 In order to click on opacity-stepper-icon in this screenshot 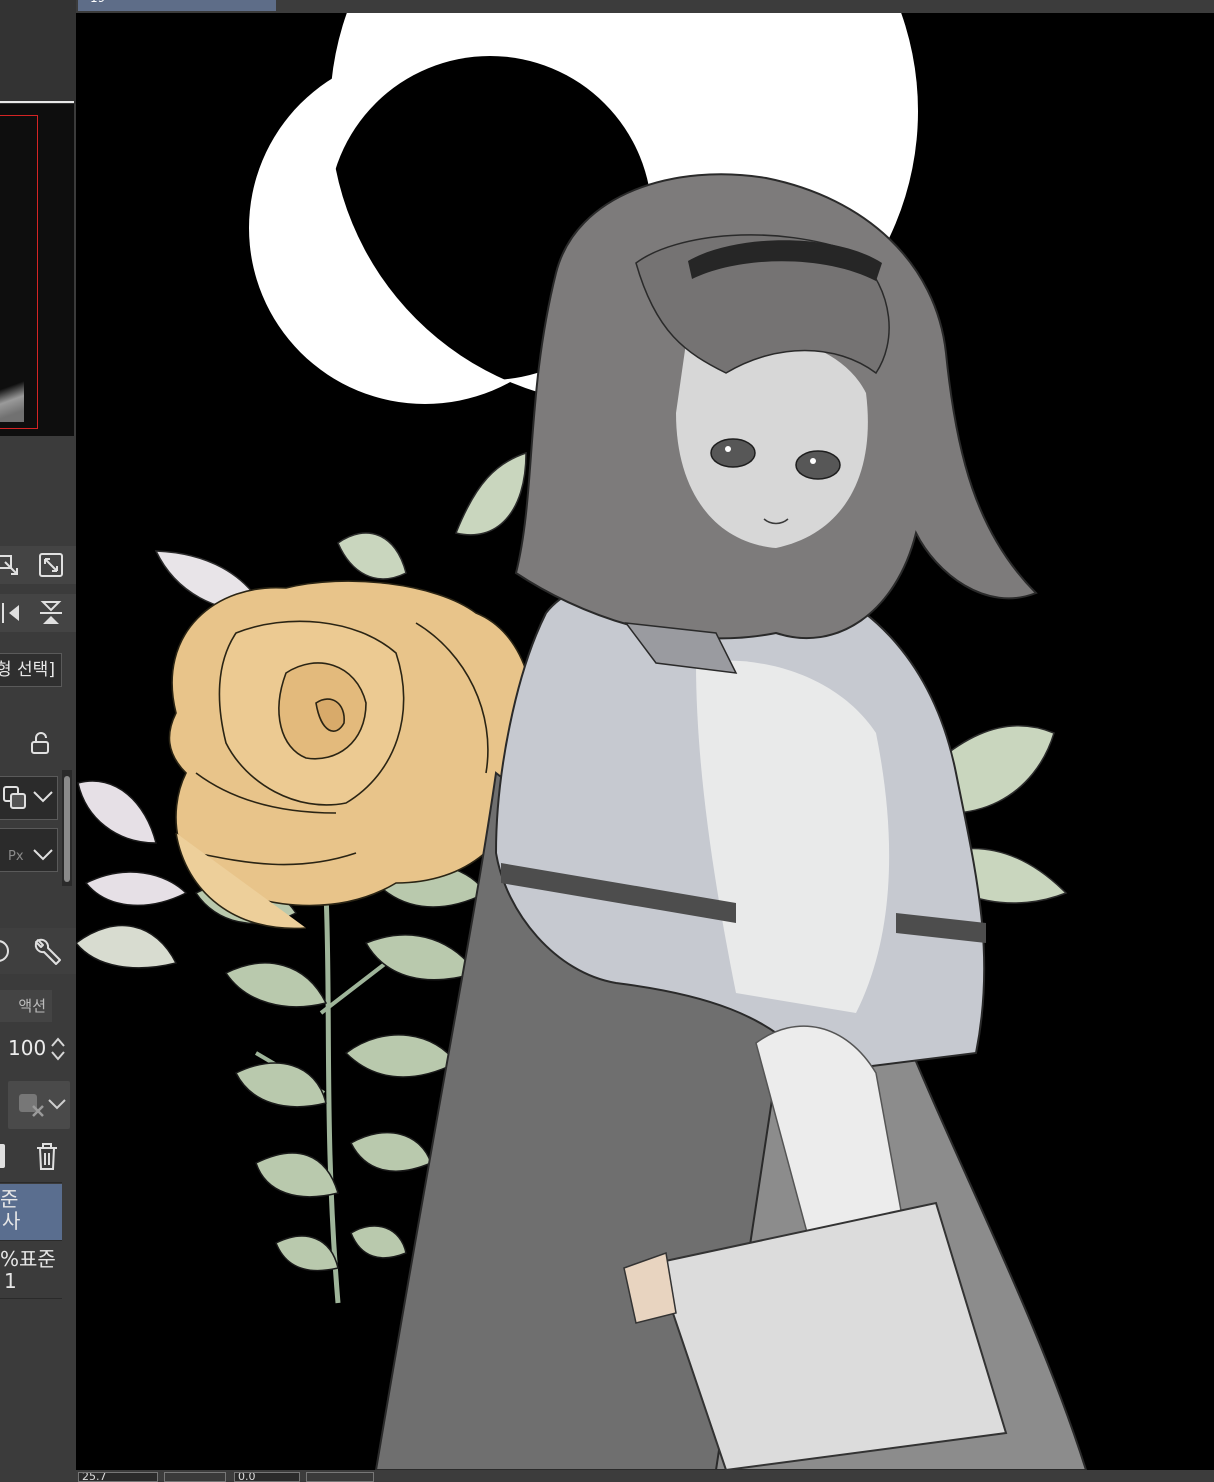, I will do `click(58, 1050)`.